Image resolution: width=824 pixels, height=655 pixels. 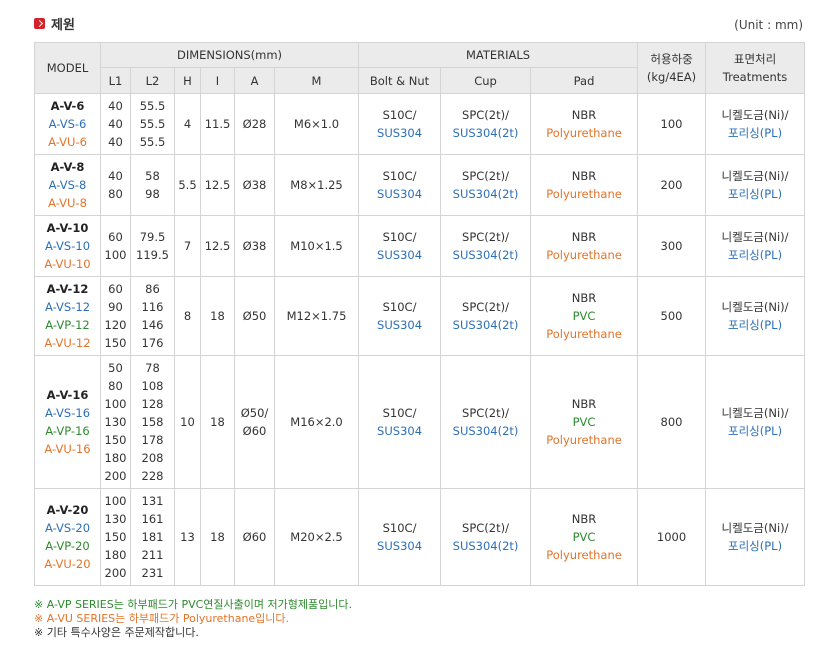 I want to click on bolt-cell-line: SUS304, so click(x=400, y=546).